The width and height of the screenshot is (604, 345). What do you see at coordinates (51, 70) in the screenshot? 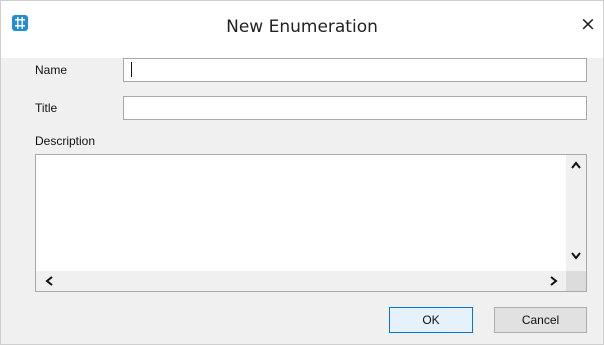
I see `name-label: Name` at bounding box center [51, 70].